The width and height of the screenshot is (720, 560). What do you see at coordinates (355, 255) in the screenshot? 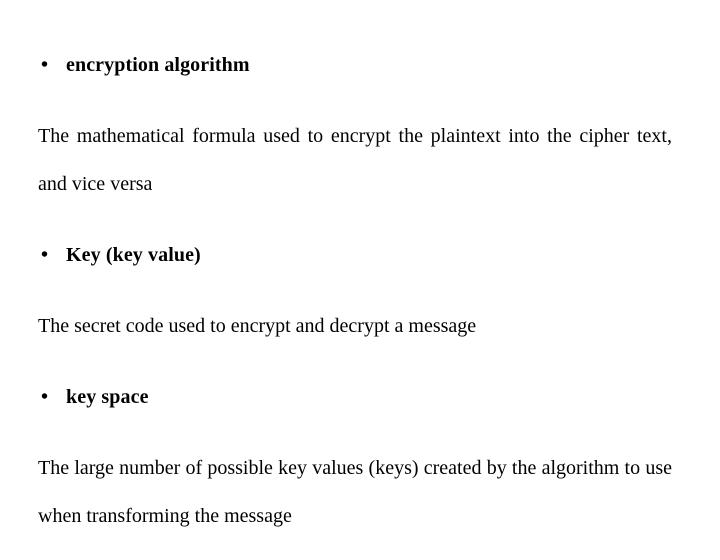
I see `bullet-item-key: • Key (key value)` at bounding box center [355, 255].